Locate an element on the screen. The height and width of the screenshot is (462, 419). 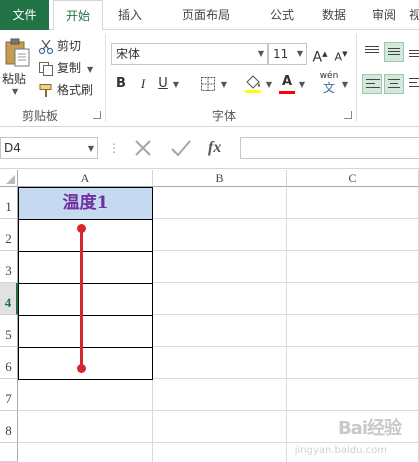
scissors-icon is located at coordinates (46, 47).